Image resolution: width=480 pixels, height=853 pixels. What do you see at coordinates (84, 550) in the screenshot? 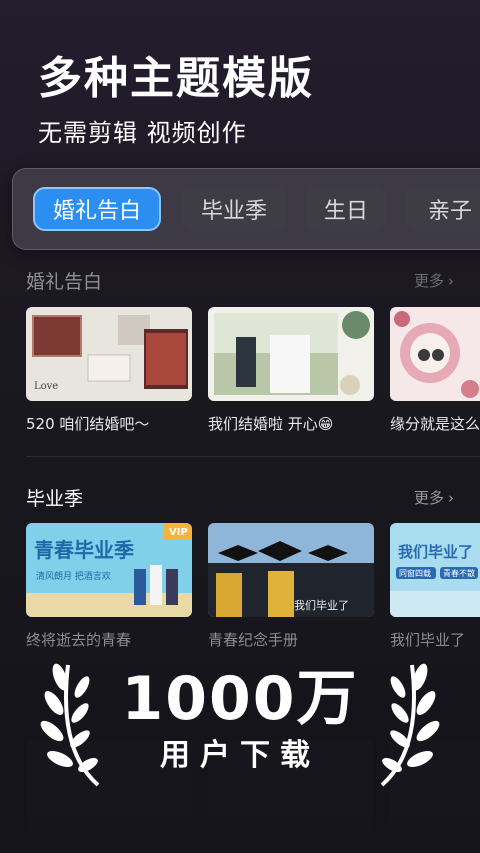
I see `thumb-text: 青春毕业季` at bounding box center [84, 550].